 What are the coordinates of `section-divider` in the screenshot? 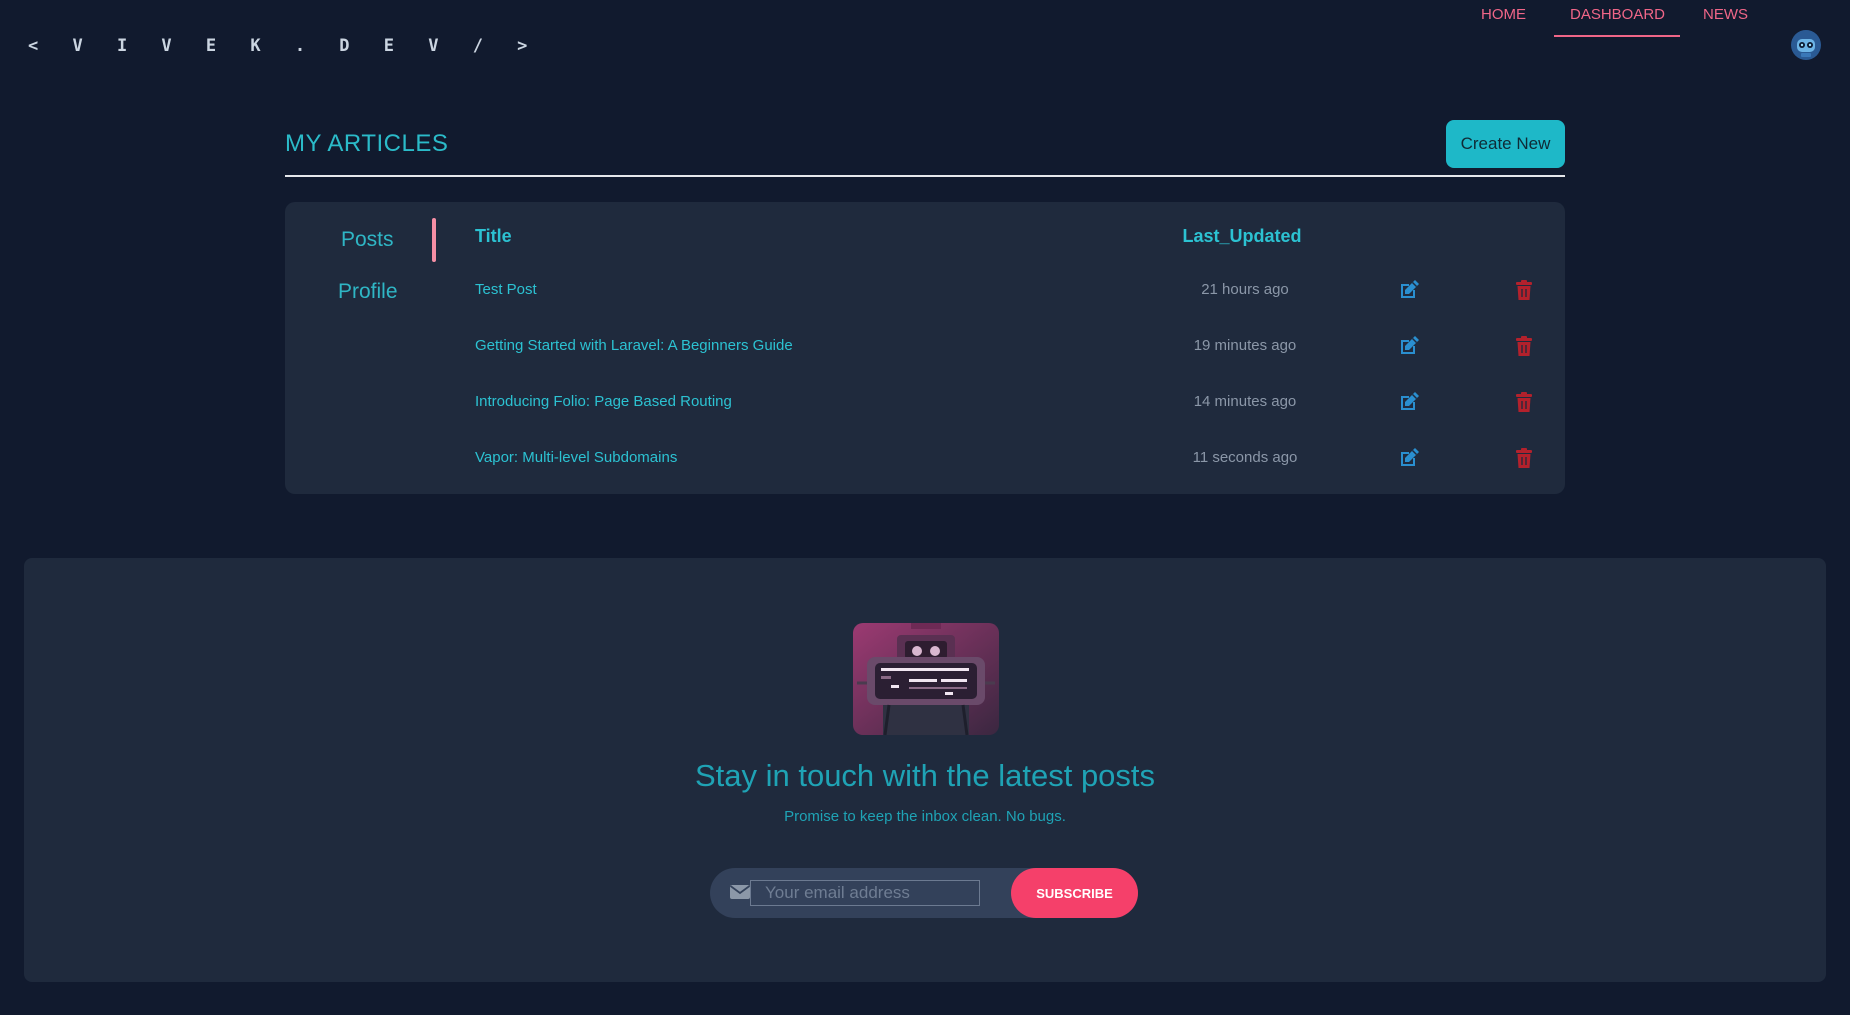 It's located at (925, 176).